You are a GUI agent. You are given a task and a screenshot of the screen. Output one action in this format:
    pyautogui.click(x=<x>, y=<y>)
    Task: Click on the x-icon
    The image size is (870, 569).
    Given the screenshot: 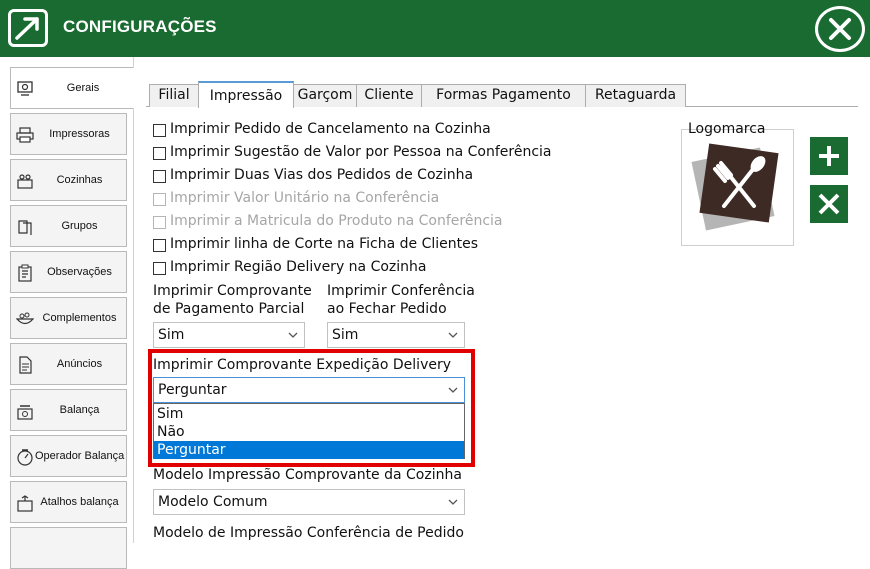 What is the action you would take?
    pyautogui.click(x=829, y=204)
    